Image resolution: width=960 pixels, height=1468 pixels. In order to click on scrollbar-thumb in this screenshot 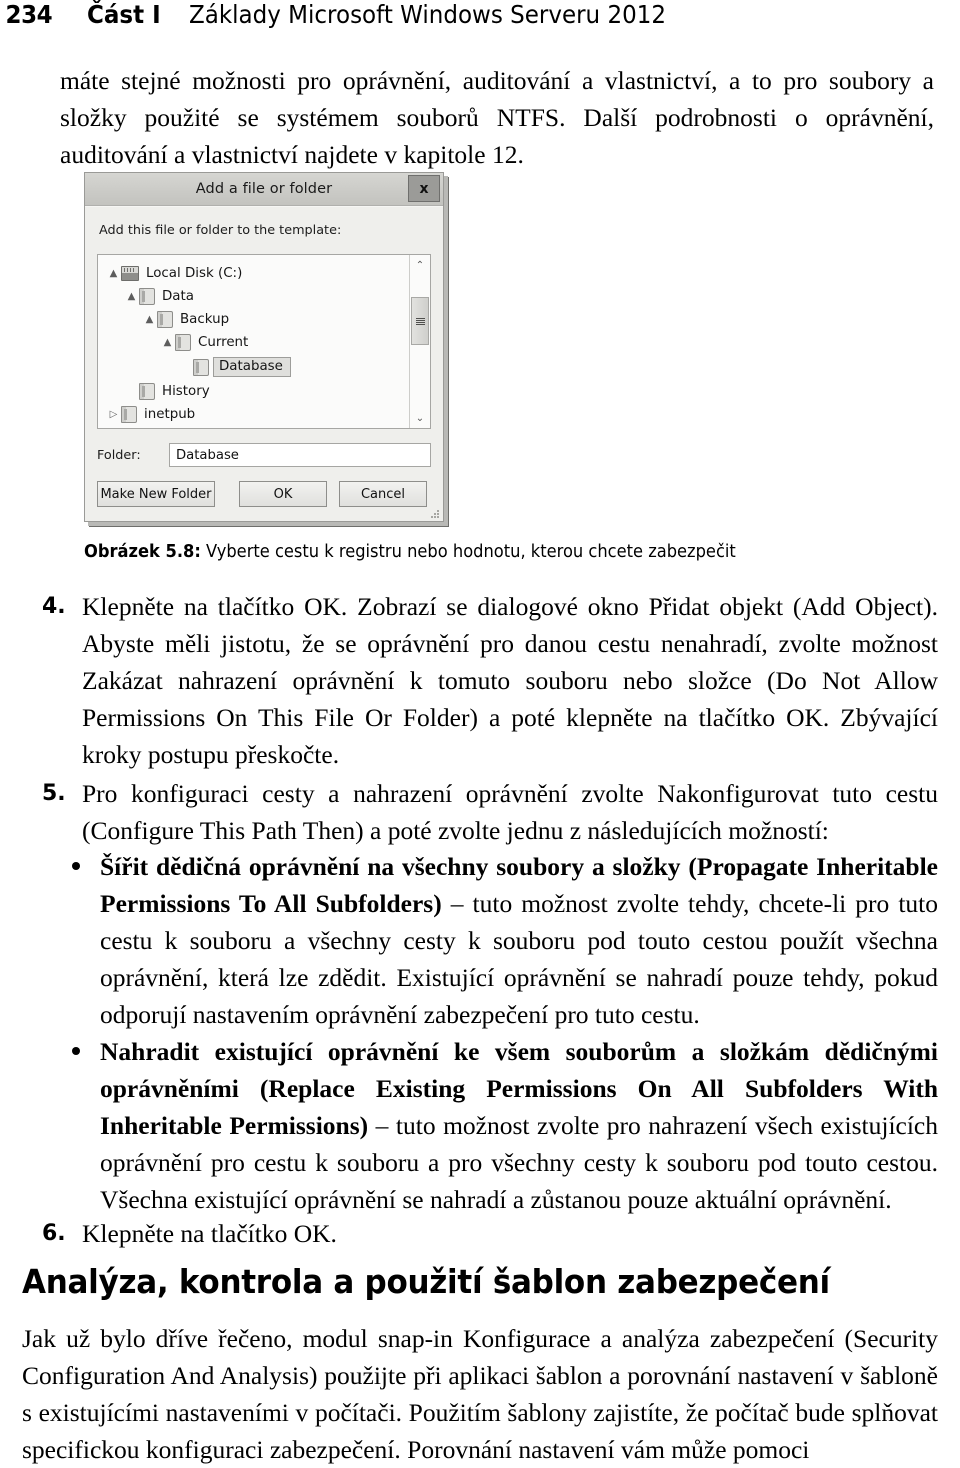, I will do `click(420, 321)`.